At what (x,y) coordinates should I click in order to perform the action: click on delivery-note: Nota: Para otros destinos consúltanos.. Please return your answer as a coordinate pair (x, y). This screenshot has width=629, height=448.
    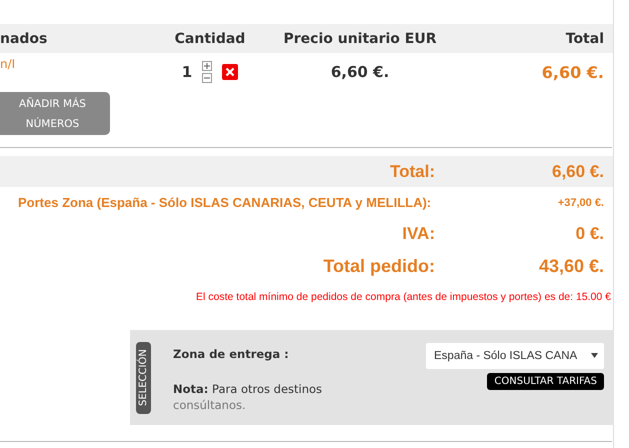
    Looking at the image, I should click on (248, 396).